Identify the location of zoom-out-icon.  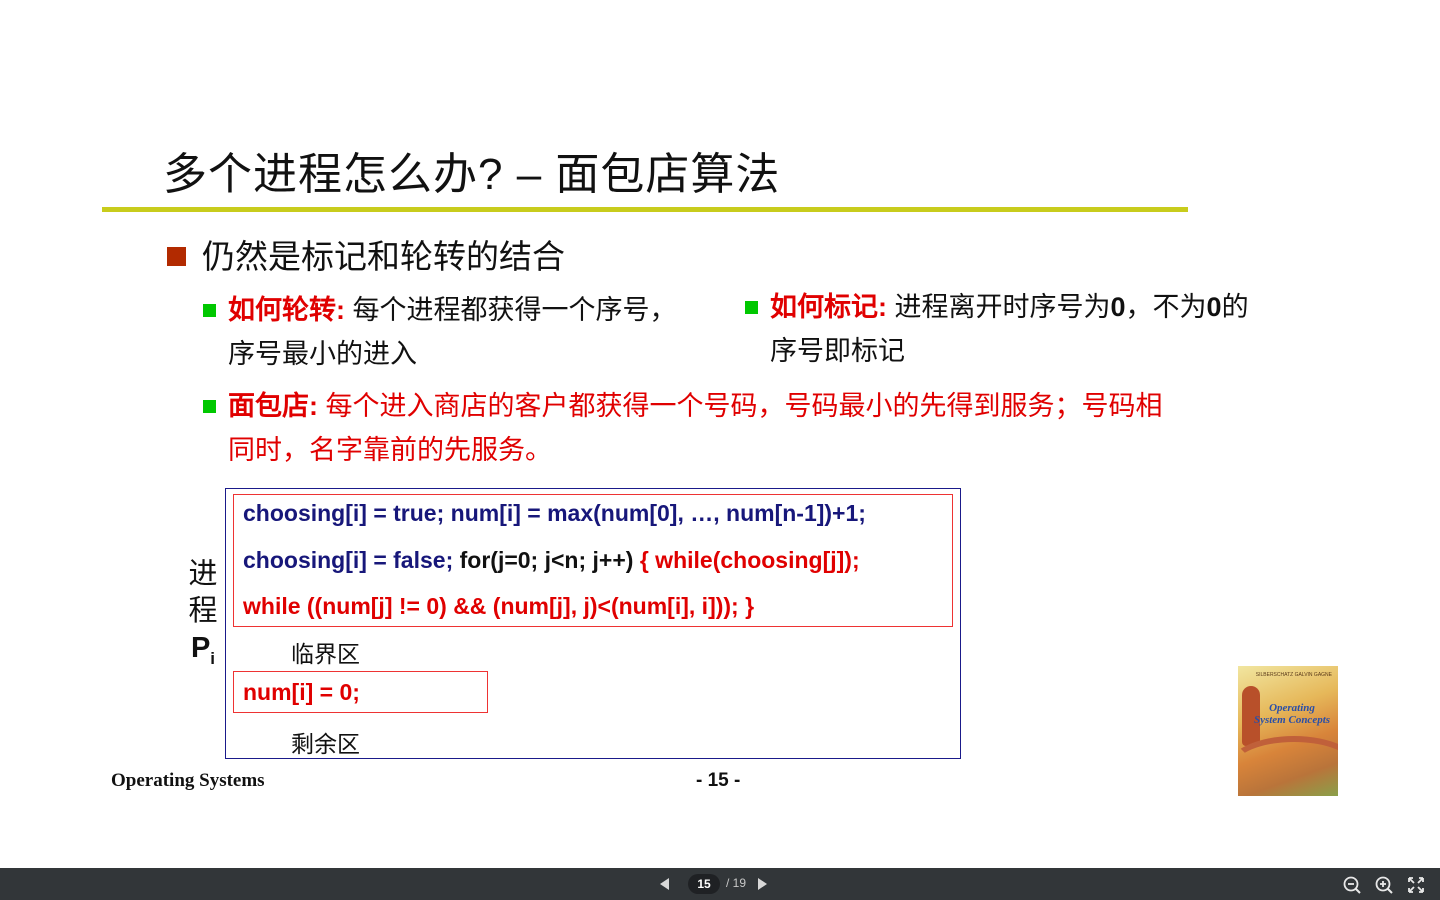
(1352, 885).